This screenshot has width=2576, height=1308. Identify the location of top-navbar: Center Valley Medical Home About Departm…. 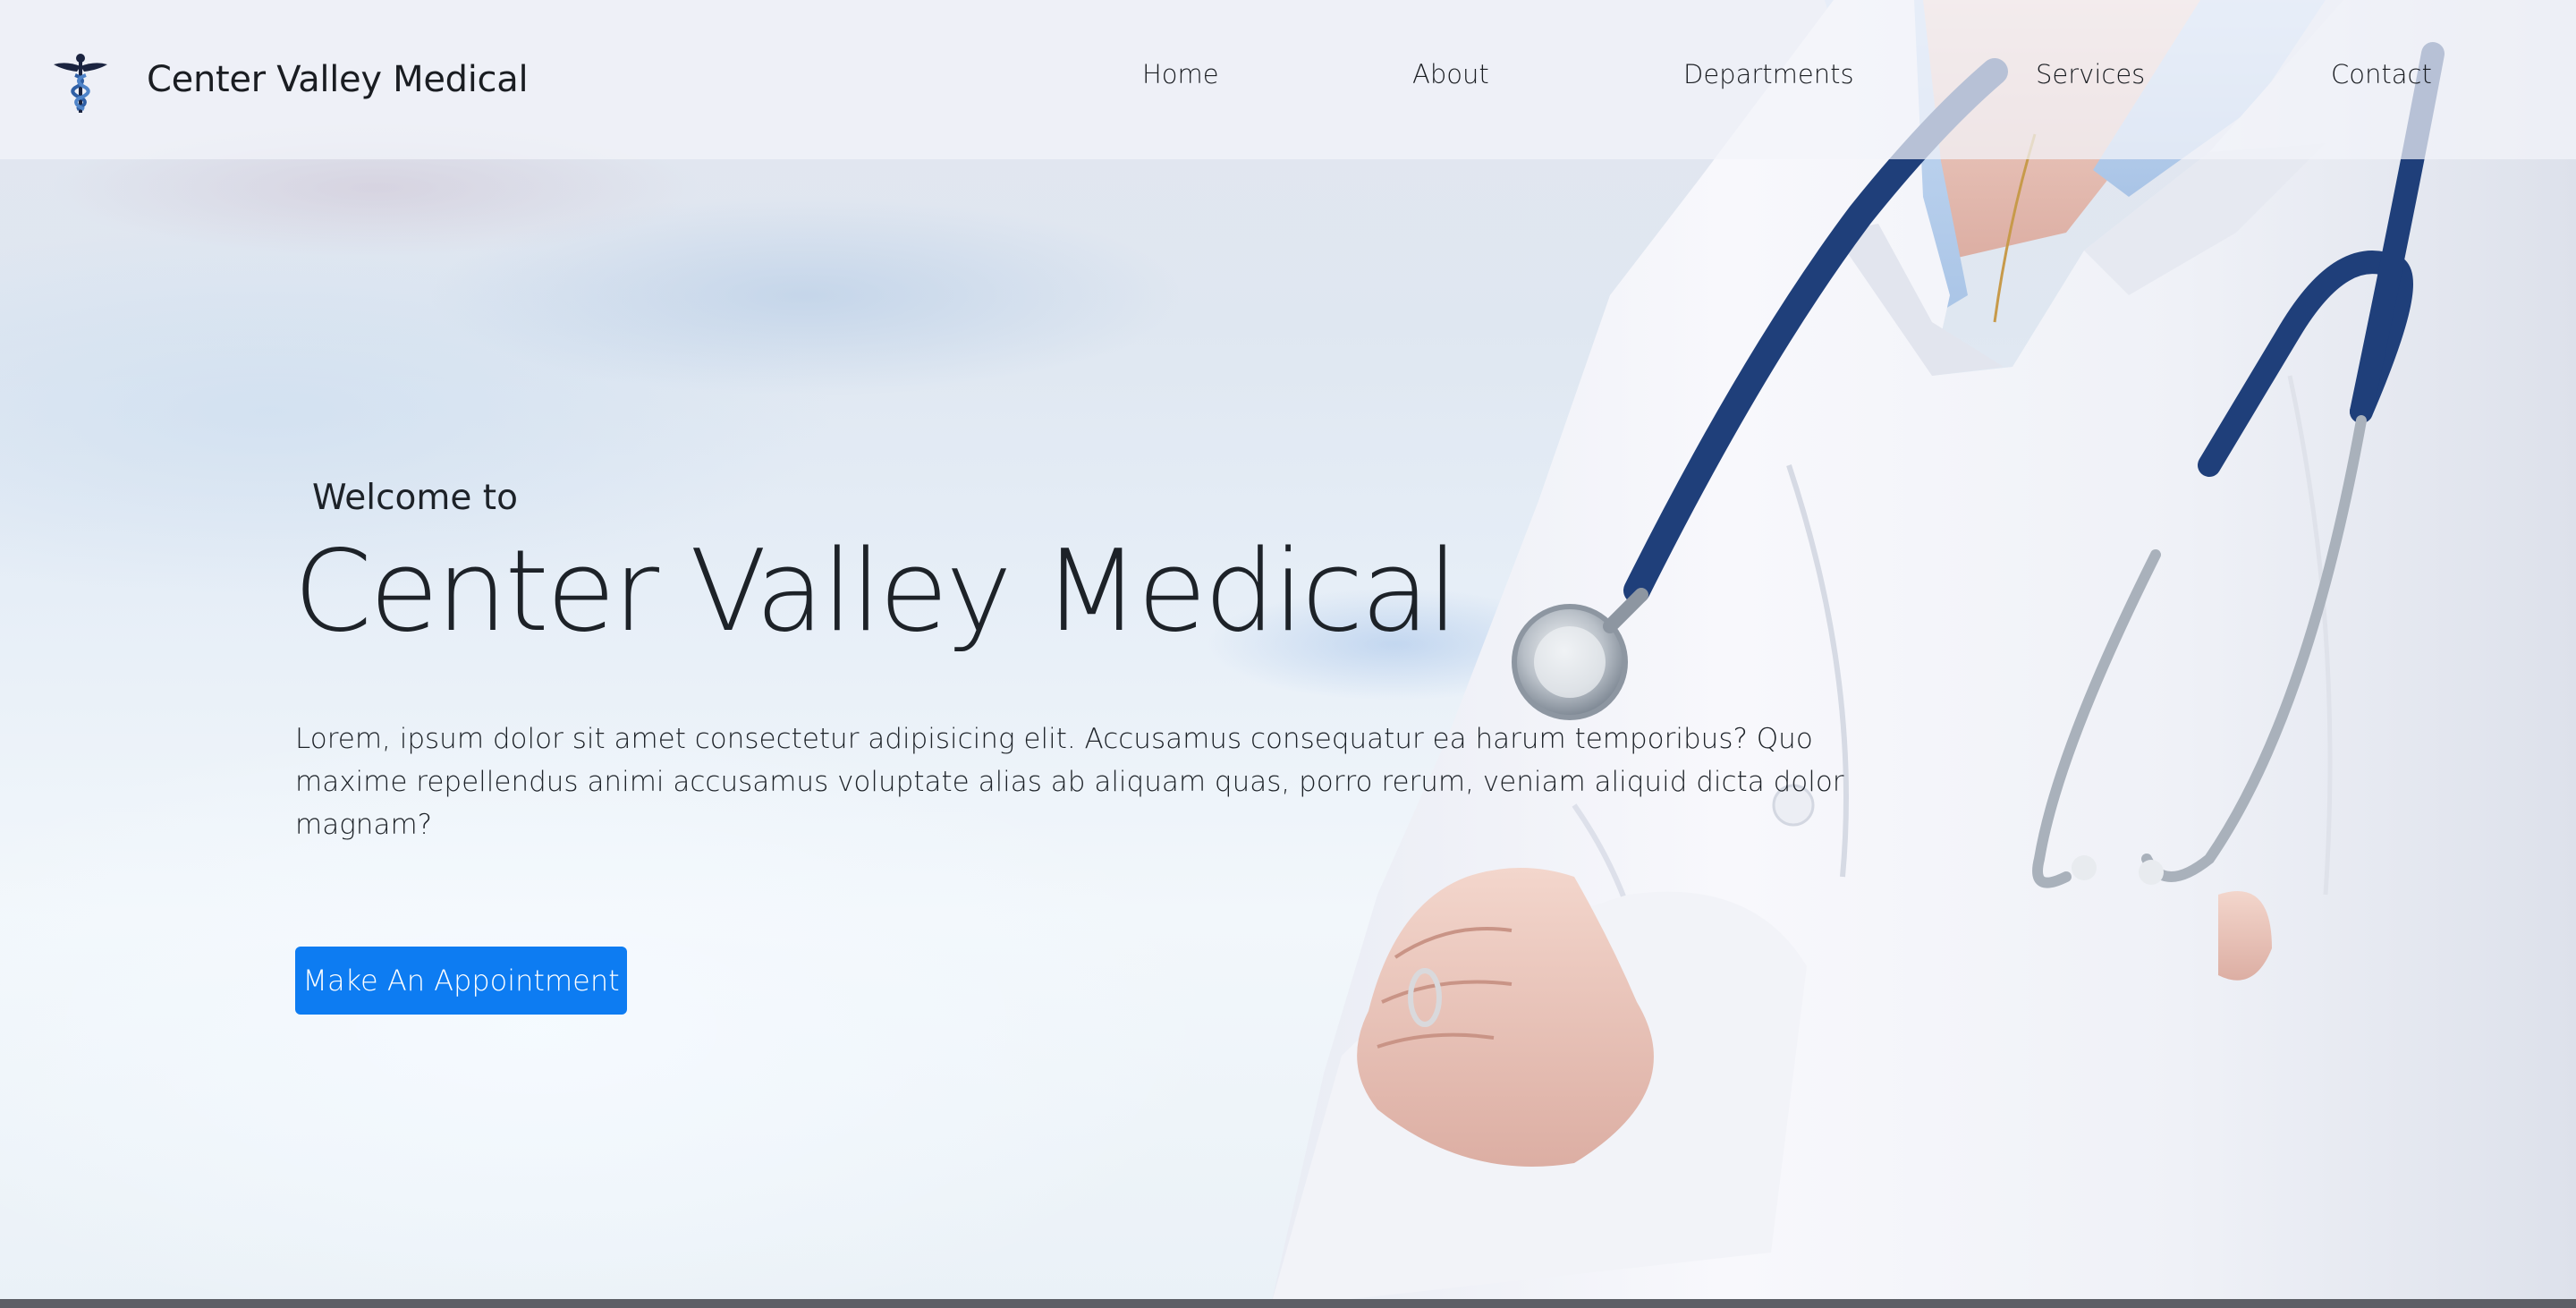
(1288, 79).